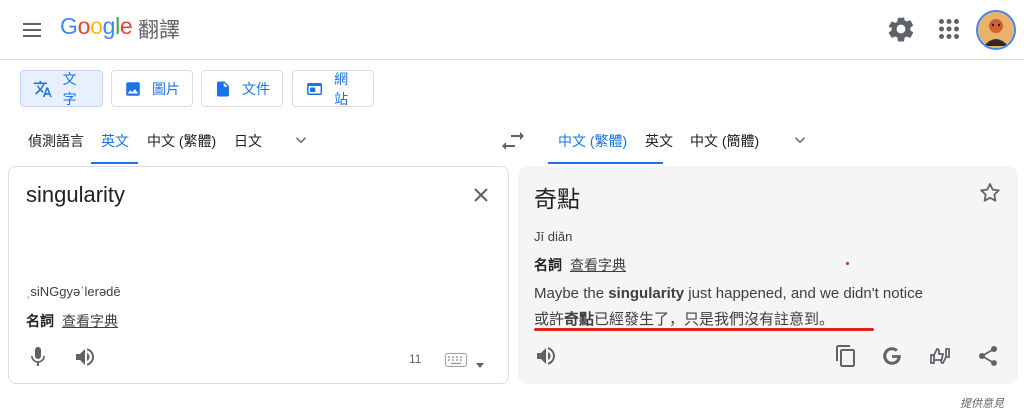 The image size is (1024, 414). I want to click on save-translation-star-icon, so click(990, 193).